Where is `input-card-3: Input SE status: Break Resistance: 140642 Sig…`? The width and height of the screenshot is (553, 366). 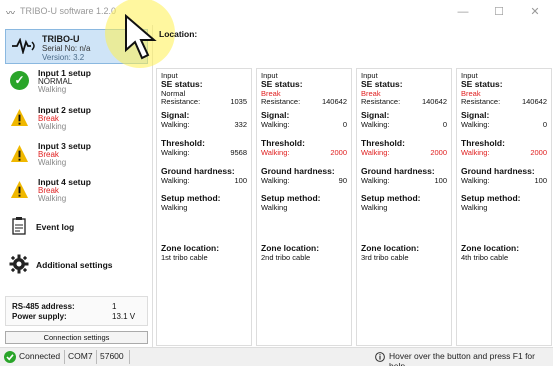 input-card-3: Input SE status: Break Resistance: 140642 Sig… is located at coordinates (404, 207).